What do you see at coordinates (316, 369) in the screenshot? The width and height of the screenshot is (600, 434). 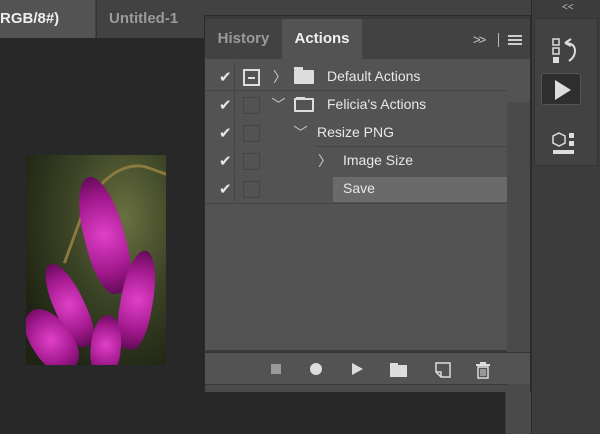 I see `record-icon` at bounding box center [316, 369].